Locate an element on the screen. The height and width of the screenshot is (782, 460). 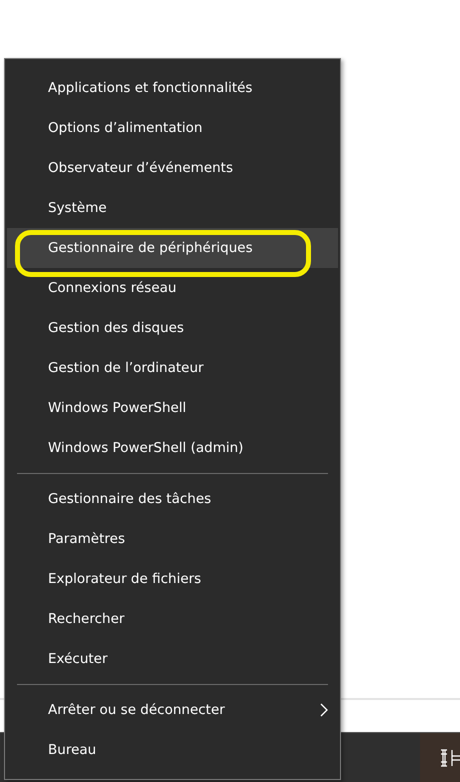
menu-item: Gestion des disques is located at coordinates (172, 328).